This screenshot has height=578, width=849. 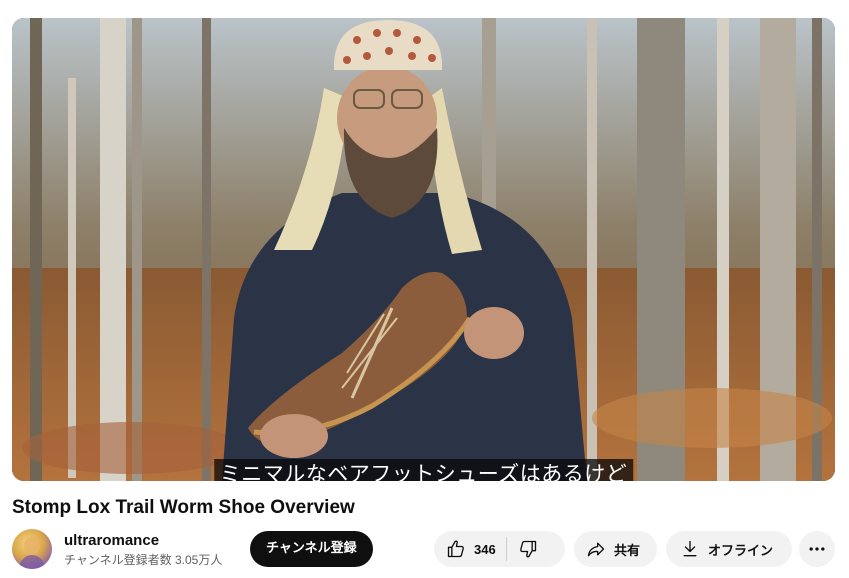 I want to click on channel-meta: ultraromance チャンネル登録者数 3.05万人, so click(x=143, y=550).